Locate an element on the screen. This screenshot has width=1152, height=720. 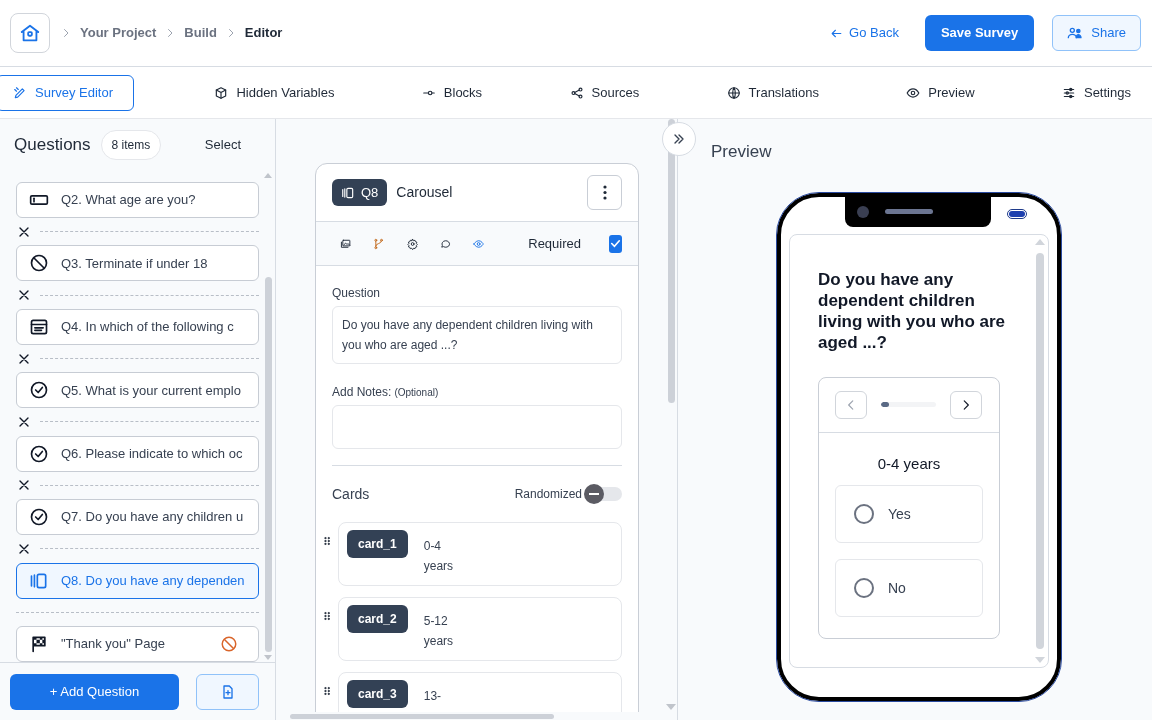
card-tag: card_2 is located at coordinates (377, 619).